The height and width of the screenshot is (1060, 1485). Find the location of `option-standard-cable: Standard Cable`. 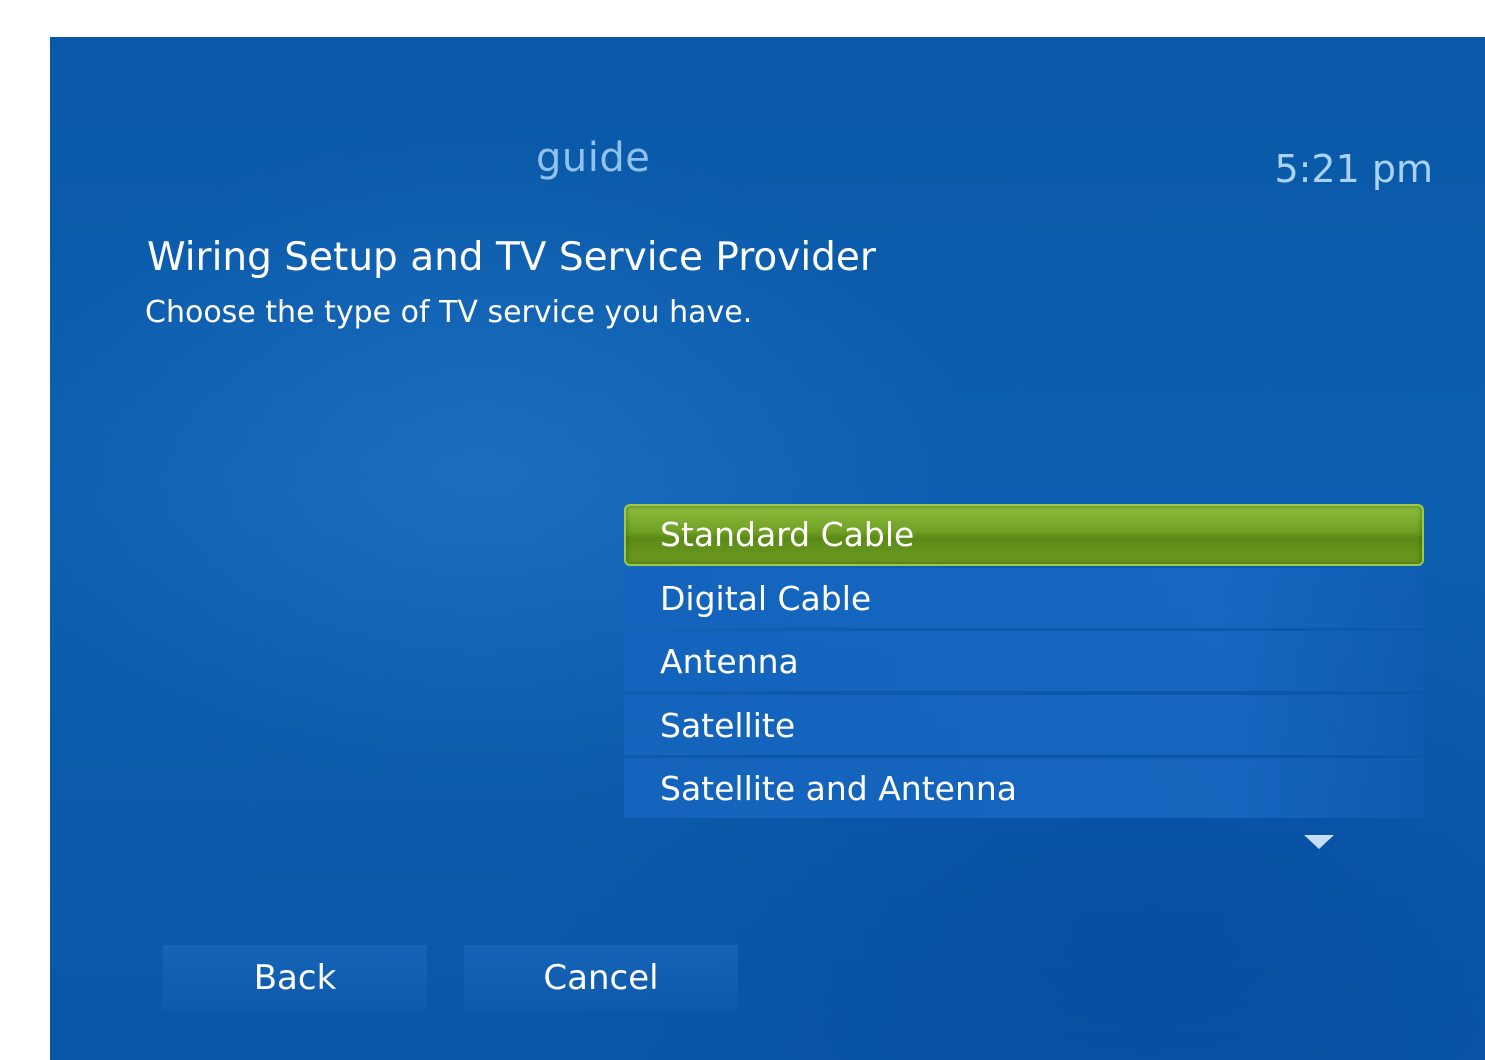

option-standard-cable: Standard Cable is located at coordinates (1024, 535).